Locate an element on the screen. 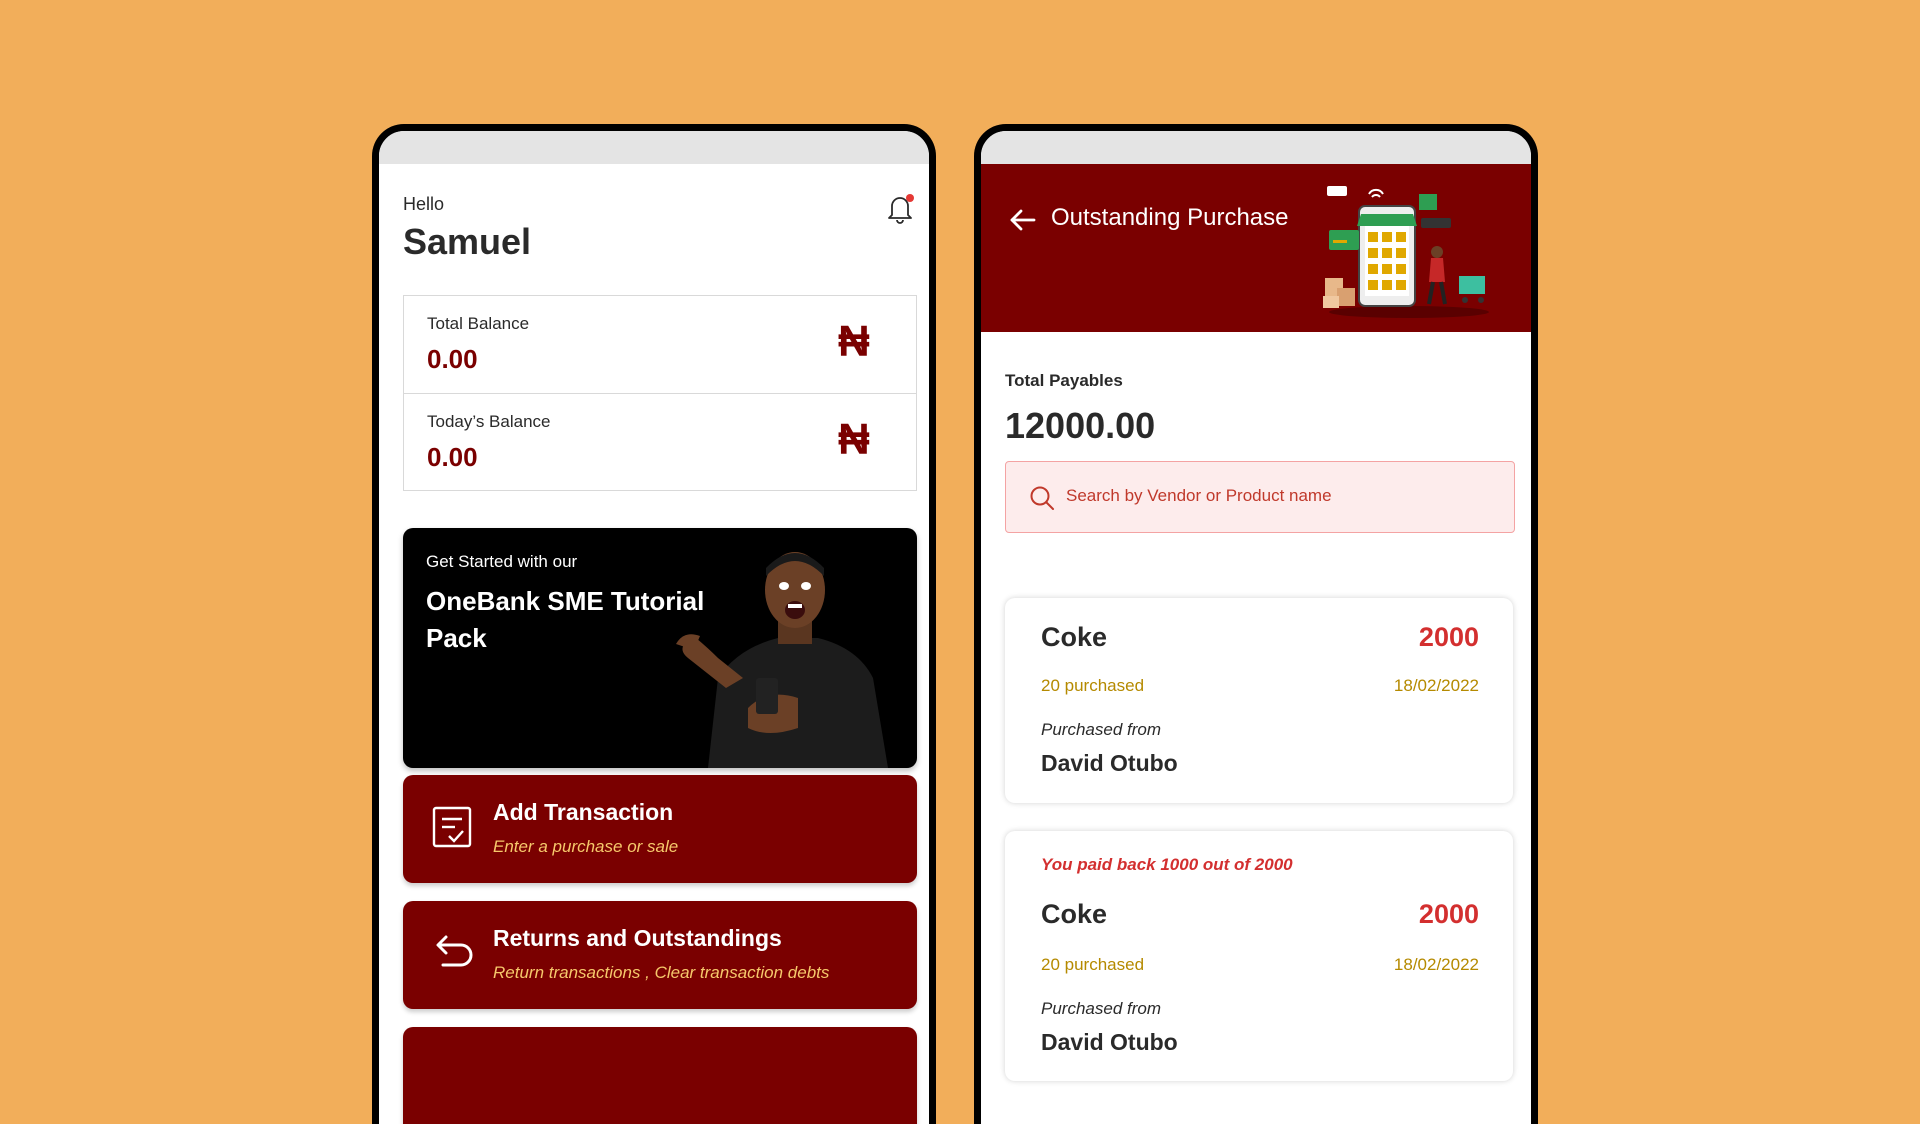  add-transaction-title: Add Transaction is located at coordinates (583, 812).